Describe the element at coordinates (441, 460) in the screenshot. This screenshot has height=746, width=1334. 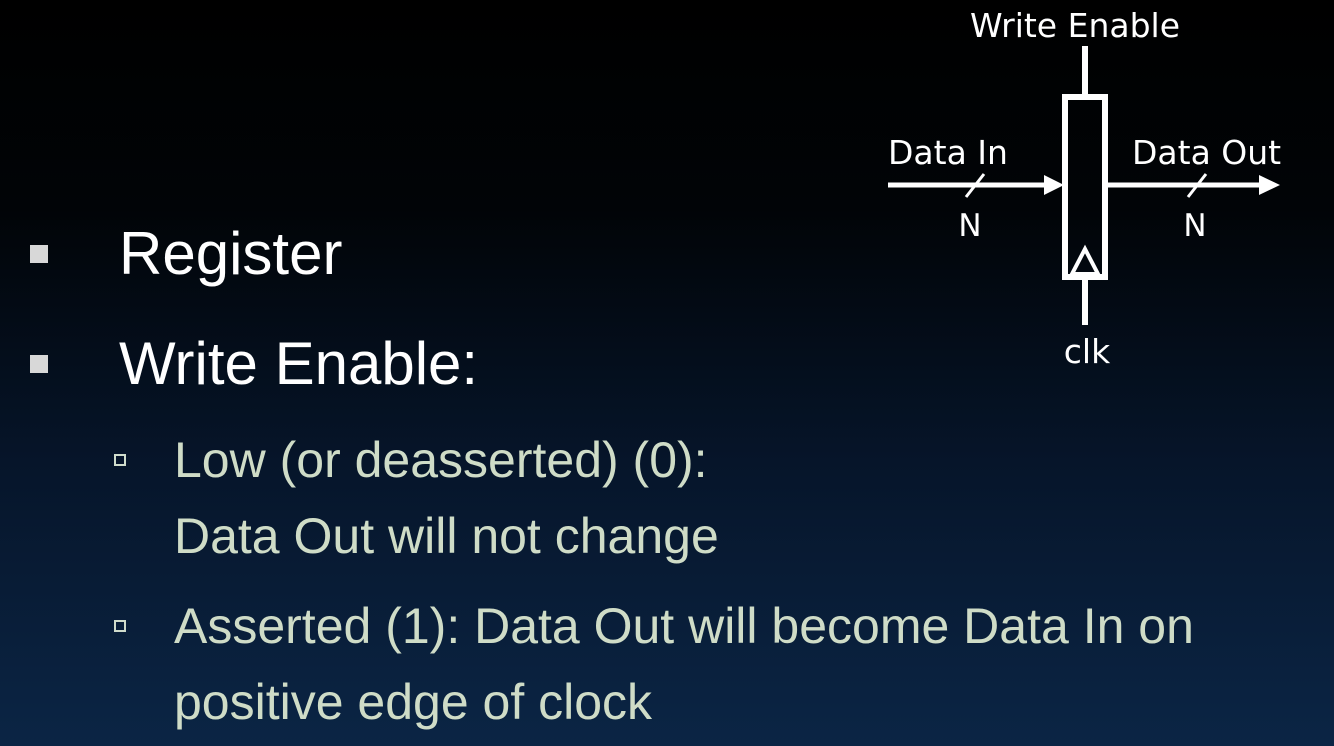
I see `sub-bullet-low-line1: Low (or deasserted) (0):` at that location.